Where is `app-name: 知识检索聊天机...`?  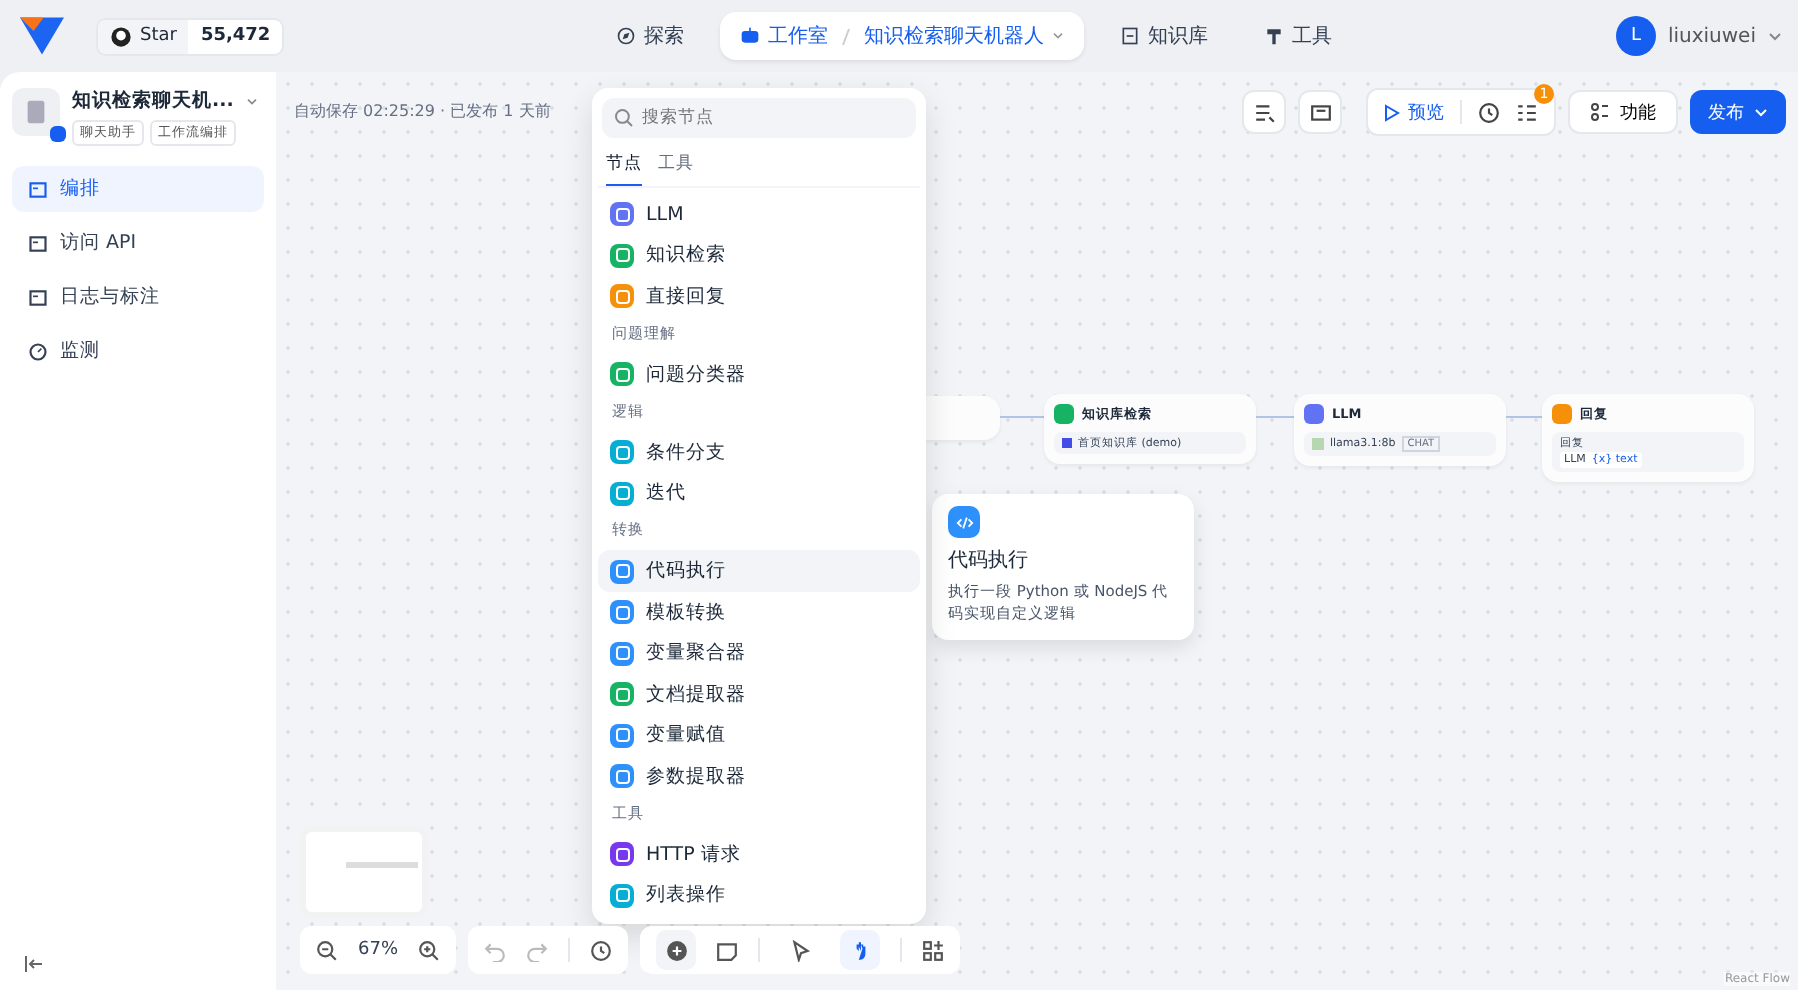 app-name: 知识检索聊天机... is located at coordinates (153, 101).